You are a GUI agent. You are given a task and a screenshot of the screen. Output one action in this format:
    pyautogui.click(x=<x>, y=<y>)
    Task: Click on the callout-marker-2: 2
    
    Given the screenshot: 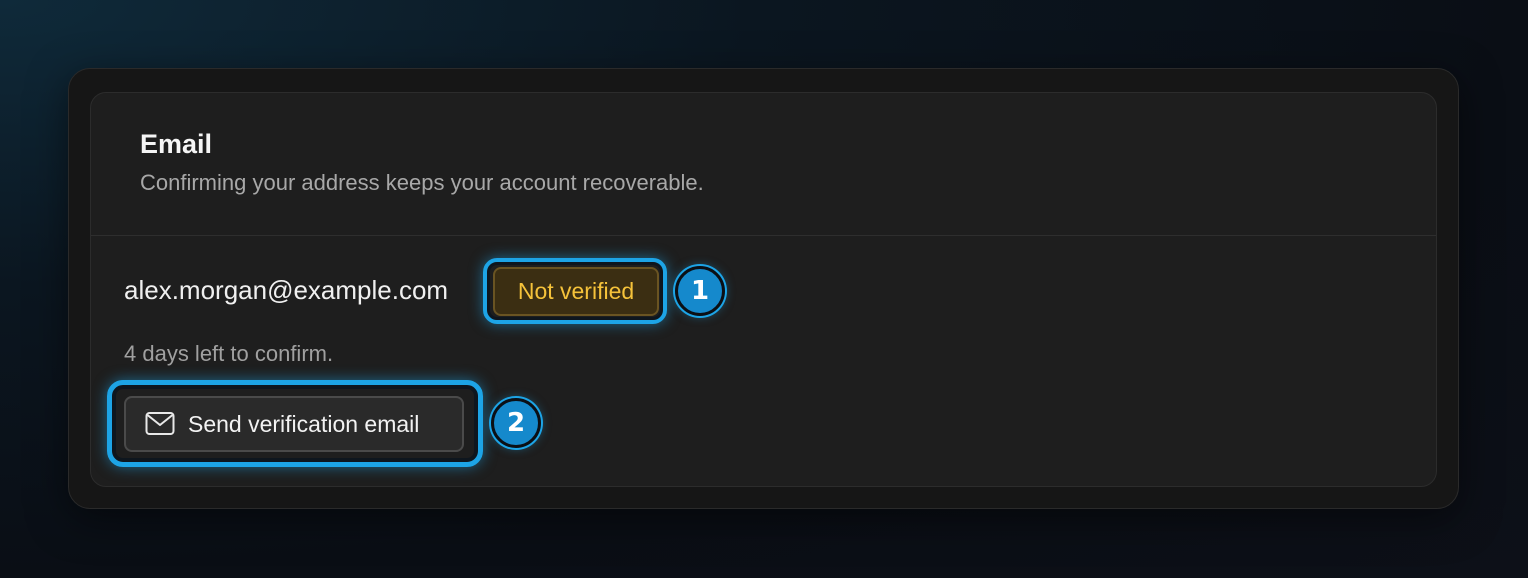 What is the action you would take?
    pyautogui.click(x=516, y=423)
    